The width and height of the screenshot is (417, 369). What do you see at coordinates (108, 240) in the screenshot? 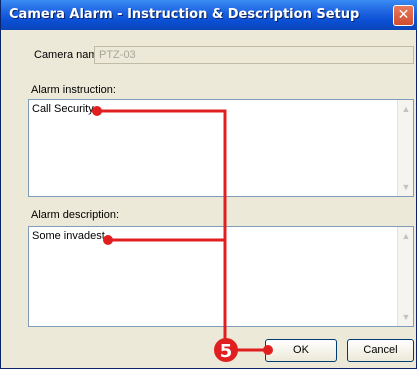
I see `annotation-dot-description` at bounding box center [108, 240].